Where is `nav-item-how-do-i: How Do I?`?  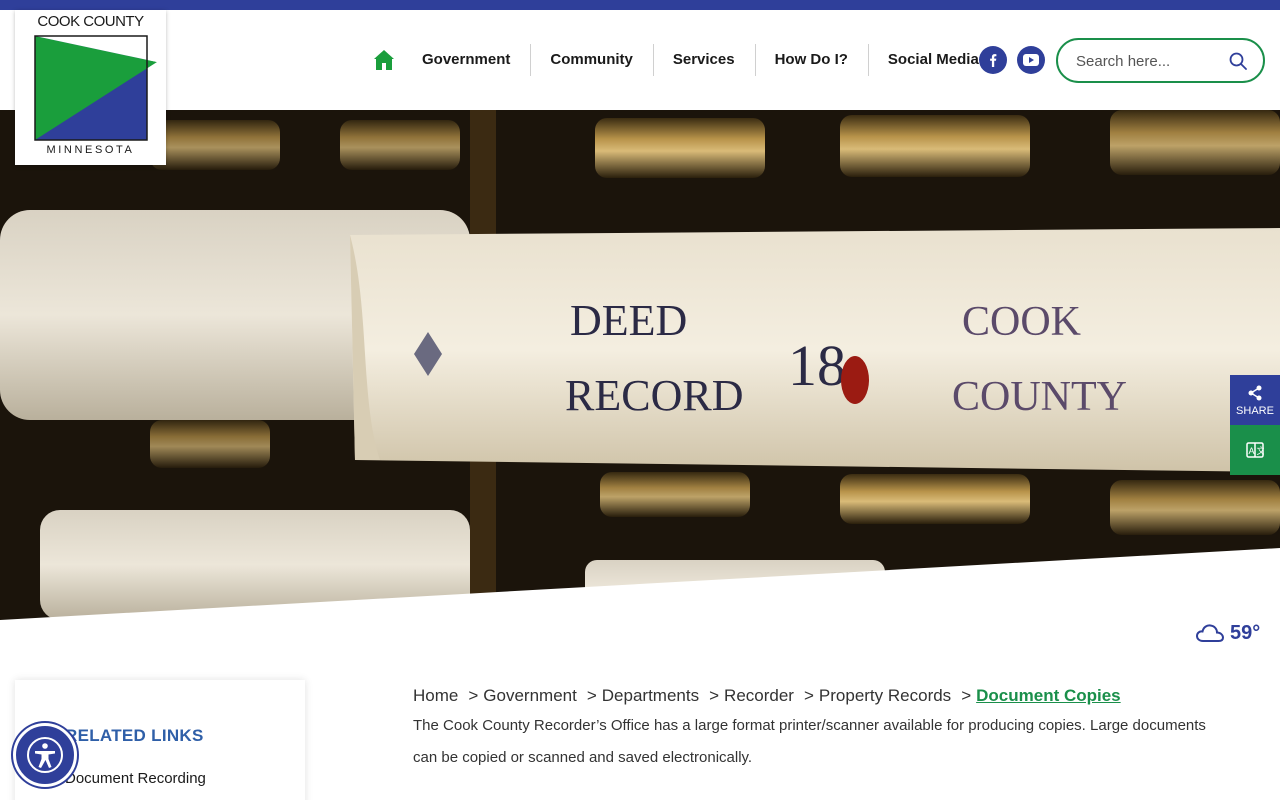 nav-item-how-do-i: How Do I? is located at coordinates (811, 60).